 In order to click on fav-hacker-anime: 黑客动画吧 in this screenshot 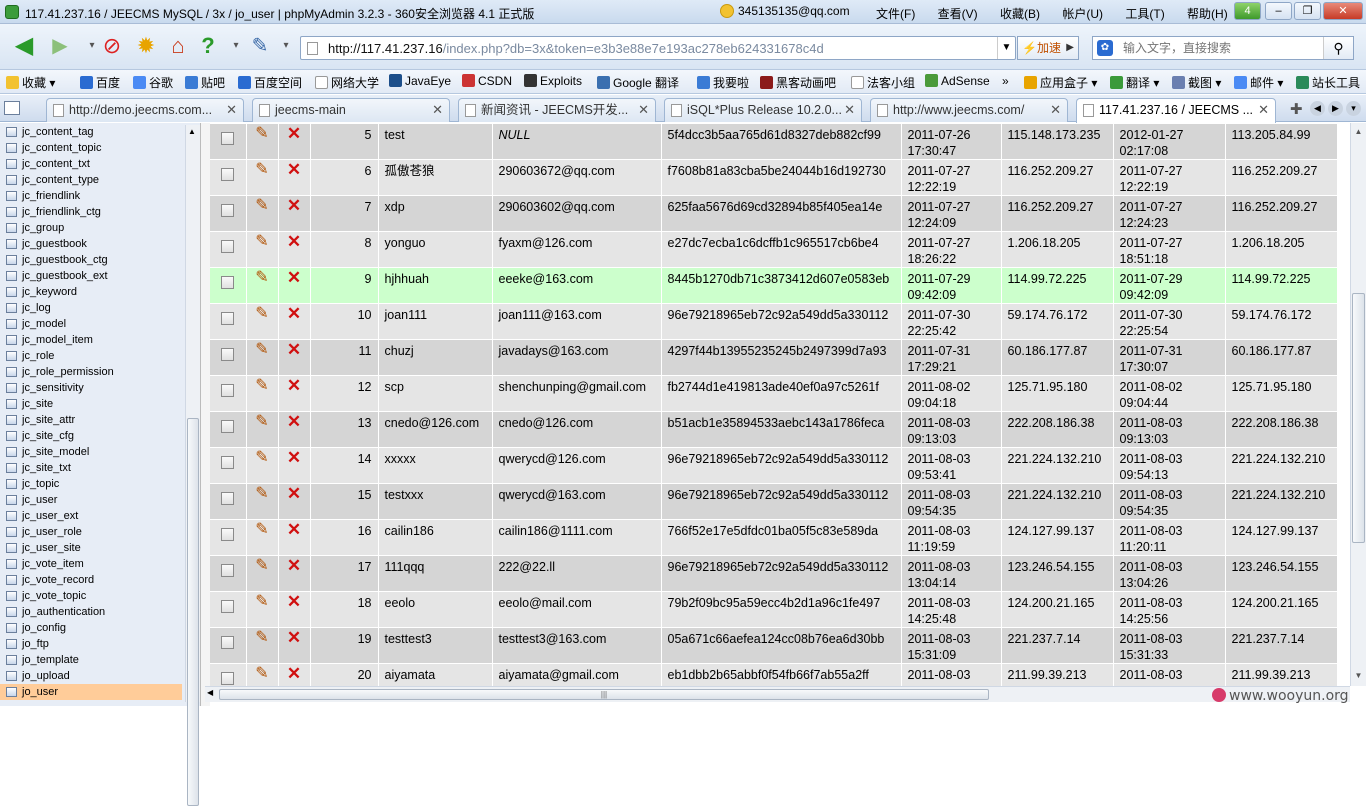, I will do `click(798, 82)`.